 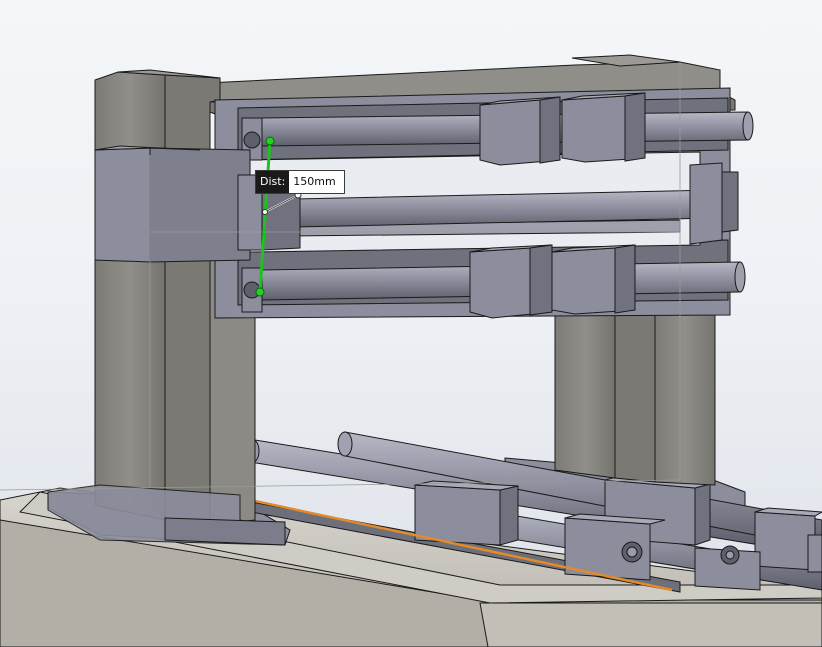 I want to click on measure-point-bottom, so click(x=260, y=292).